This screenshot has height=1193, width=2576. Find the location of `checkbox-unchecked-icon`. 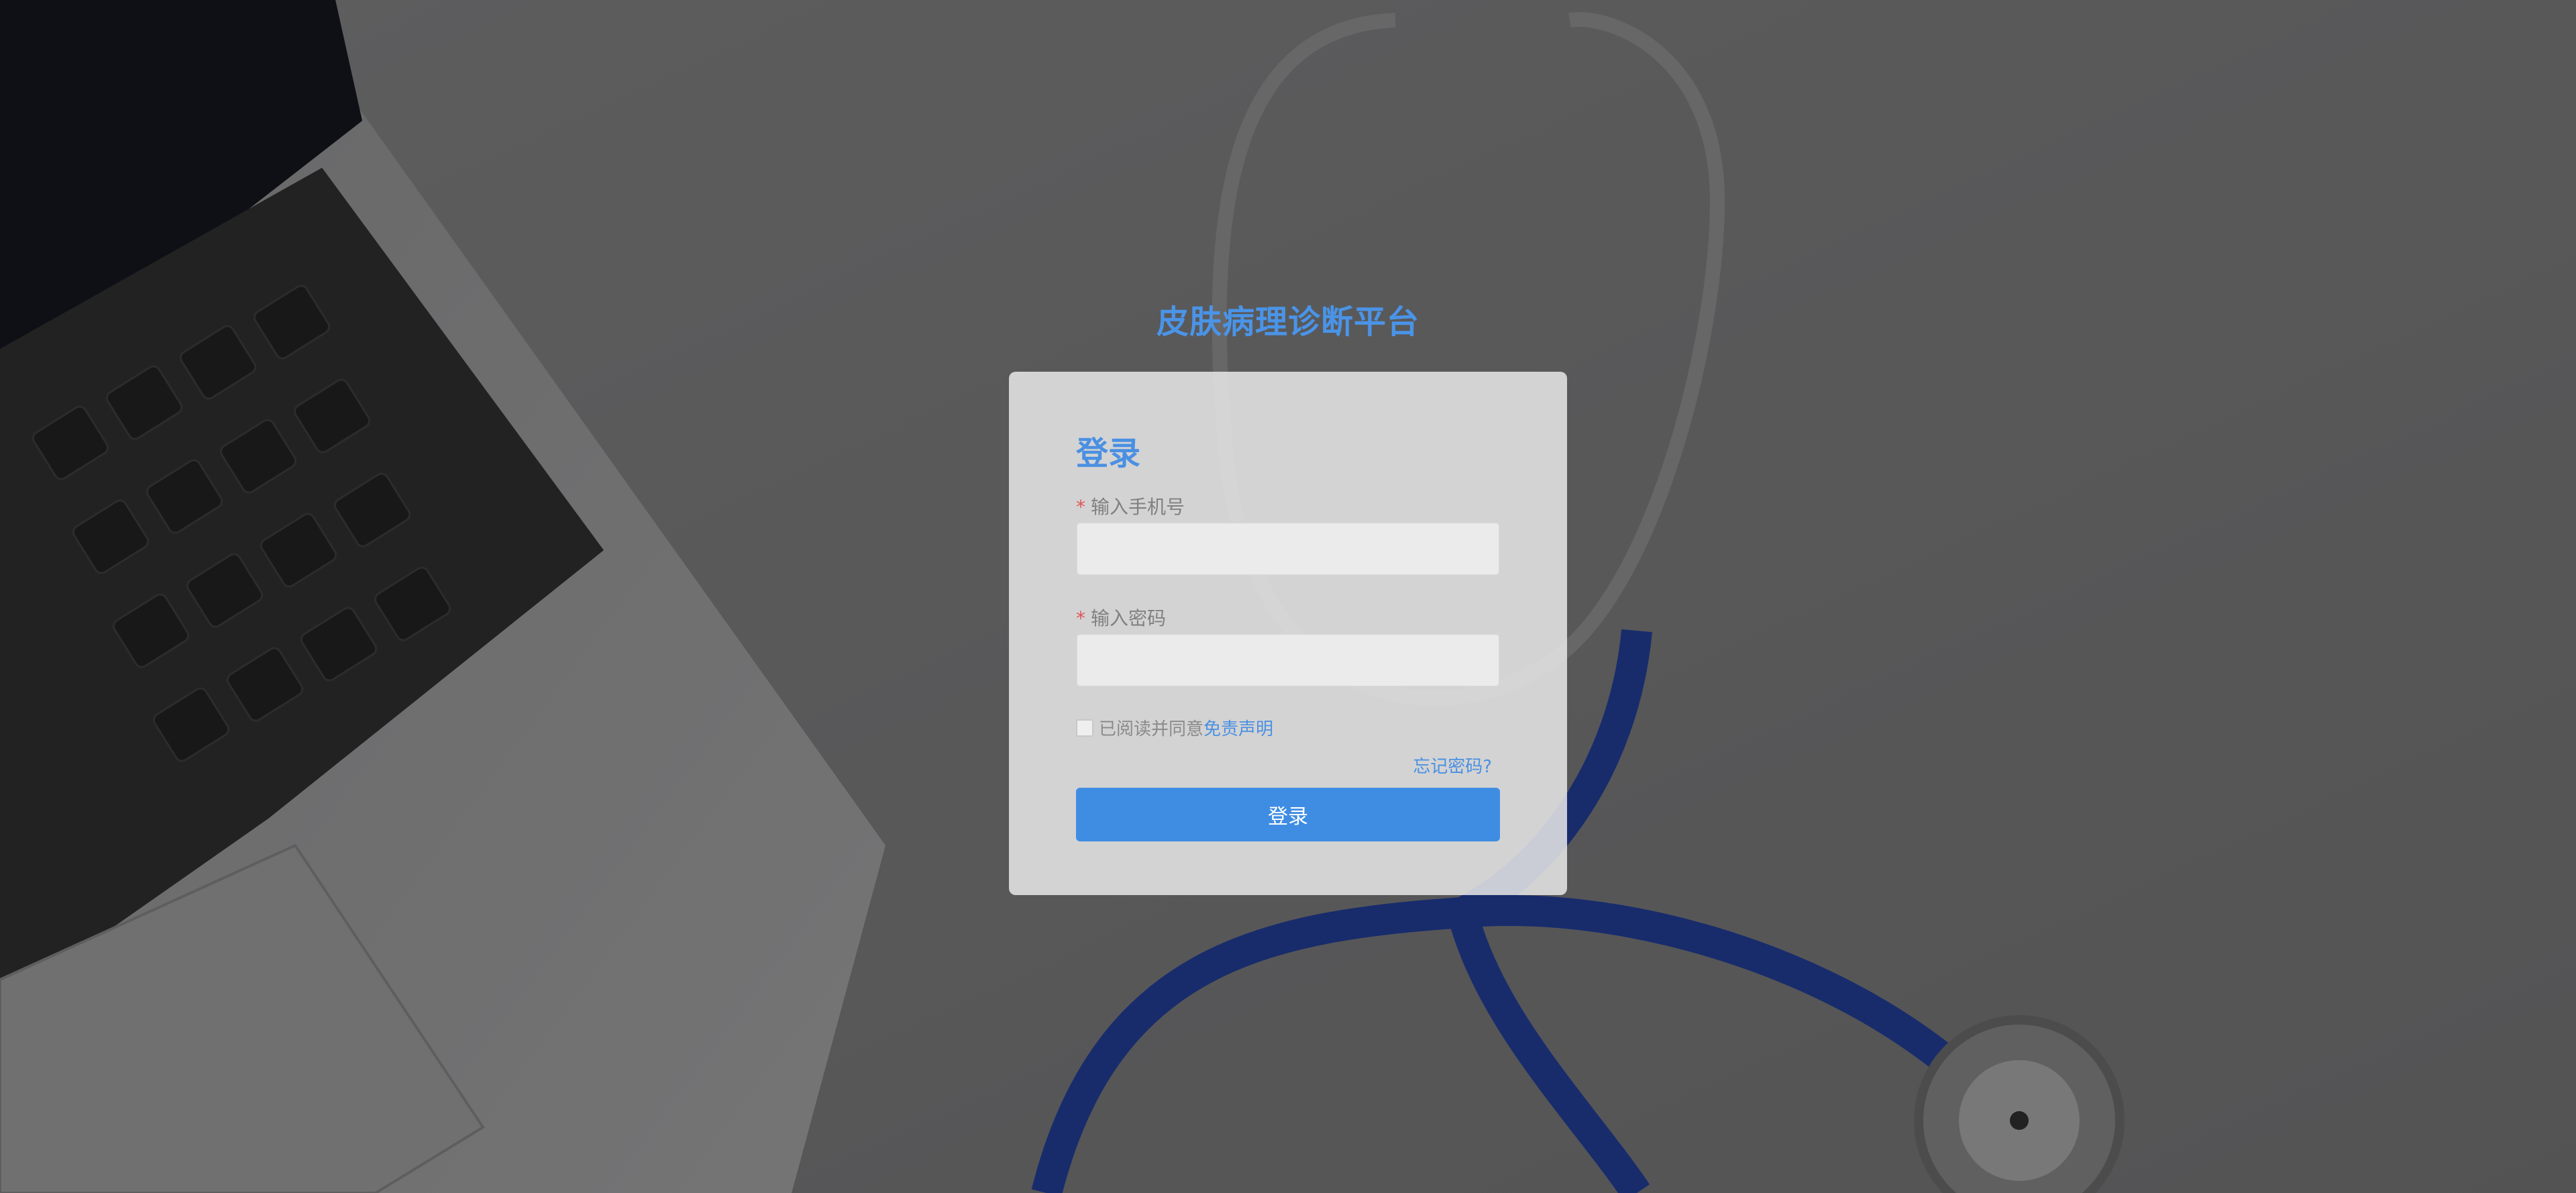

checkbox-unchecked-icon is located at coordinates (1084, 728).